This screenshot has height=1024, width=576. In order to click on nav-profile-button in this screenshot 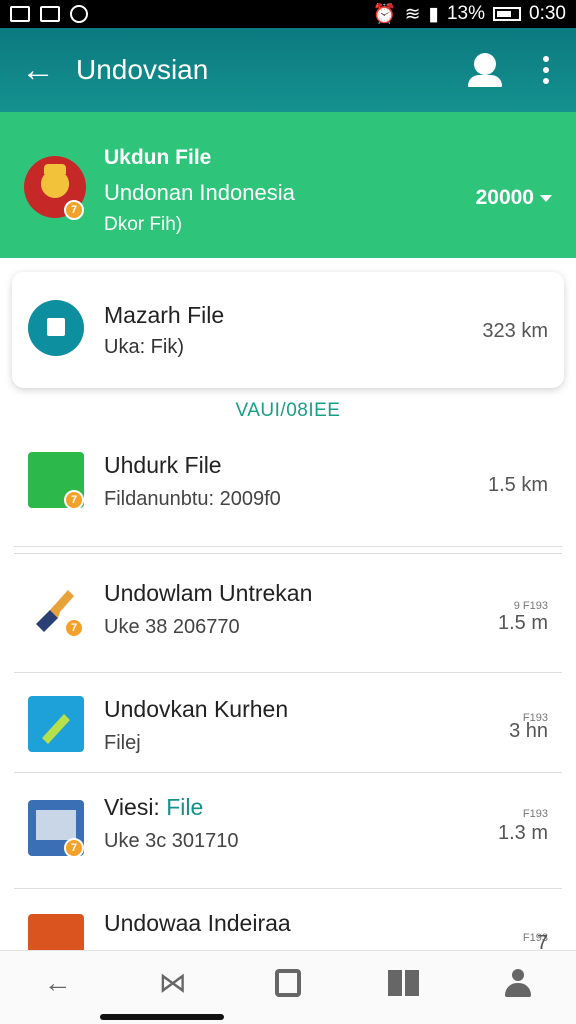, I will do `click(518, 983)`.